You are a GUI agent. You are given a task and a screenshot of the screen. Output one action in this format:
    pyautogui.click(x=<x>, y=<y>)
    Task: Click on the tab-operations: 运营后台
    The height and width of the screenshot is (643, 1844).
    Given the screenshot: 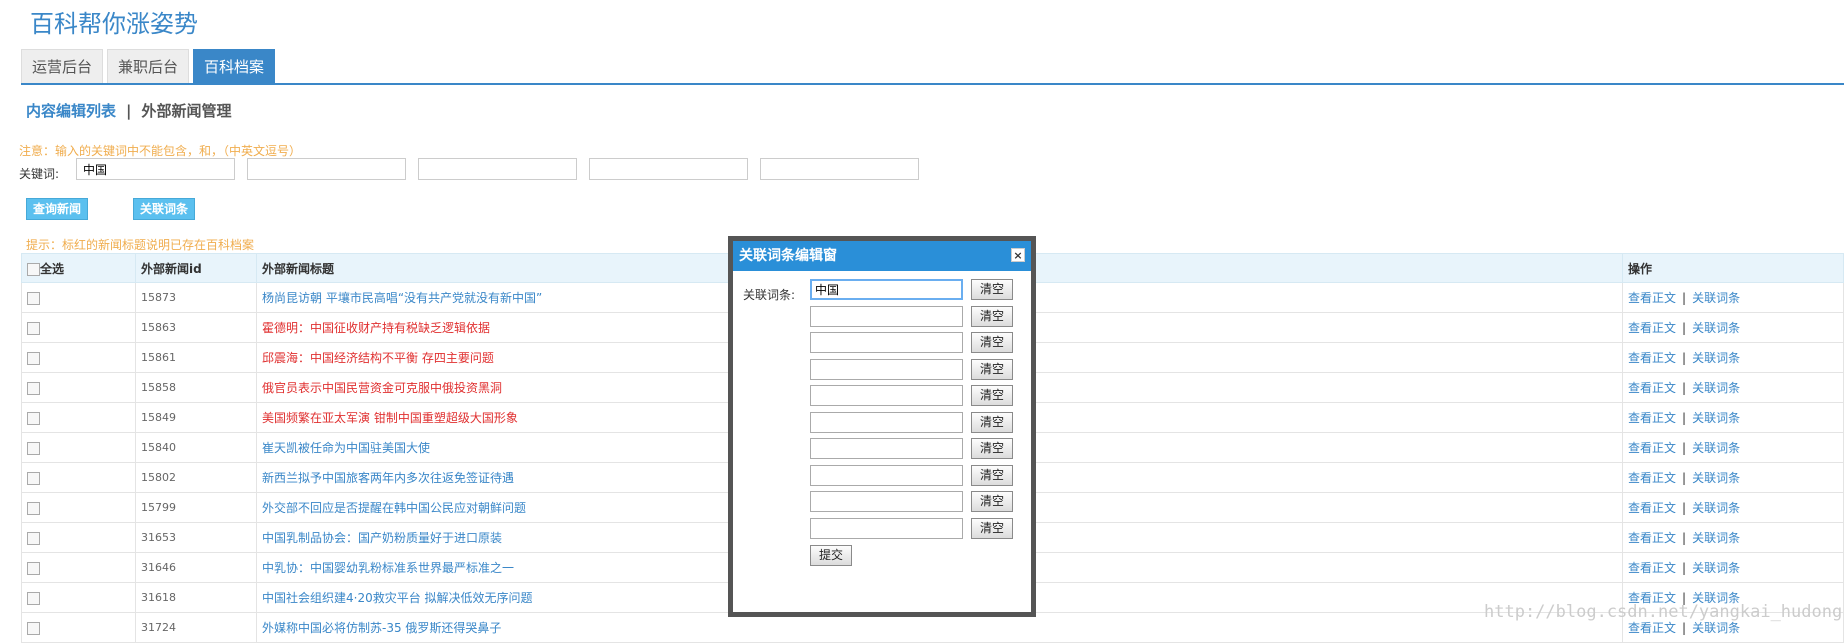 What is the action you would take?
    pyautogui.click(x=62, y=67)
    